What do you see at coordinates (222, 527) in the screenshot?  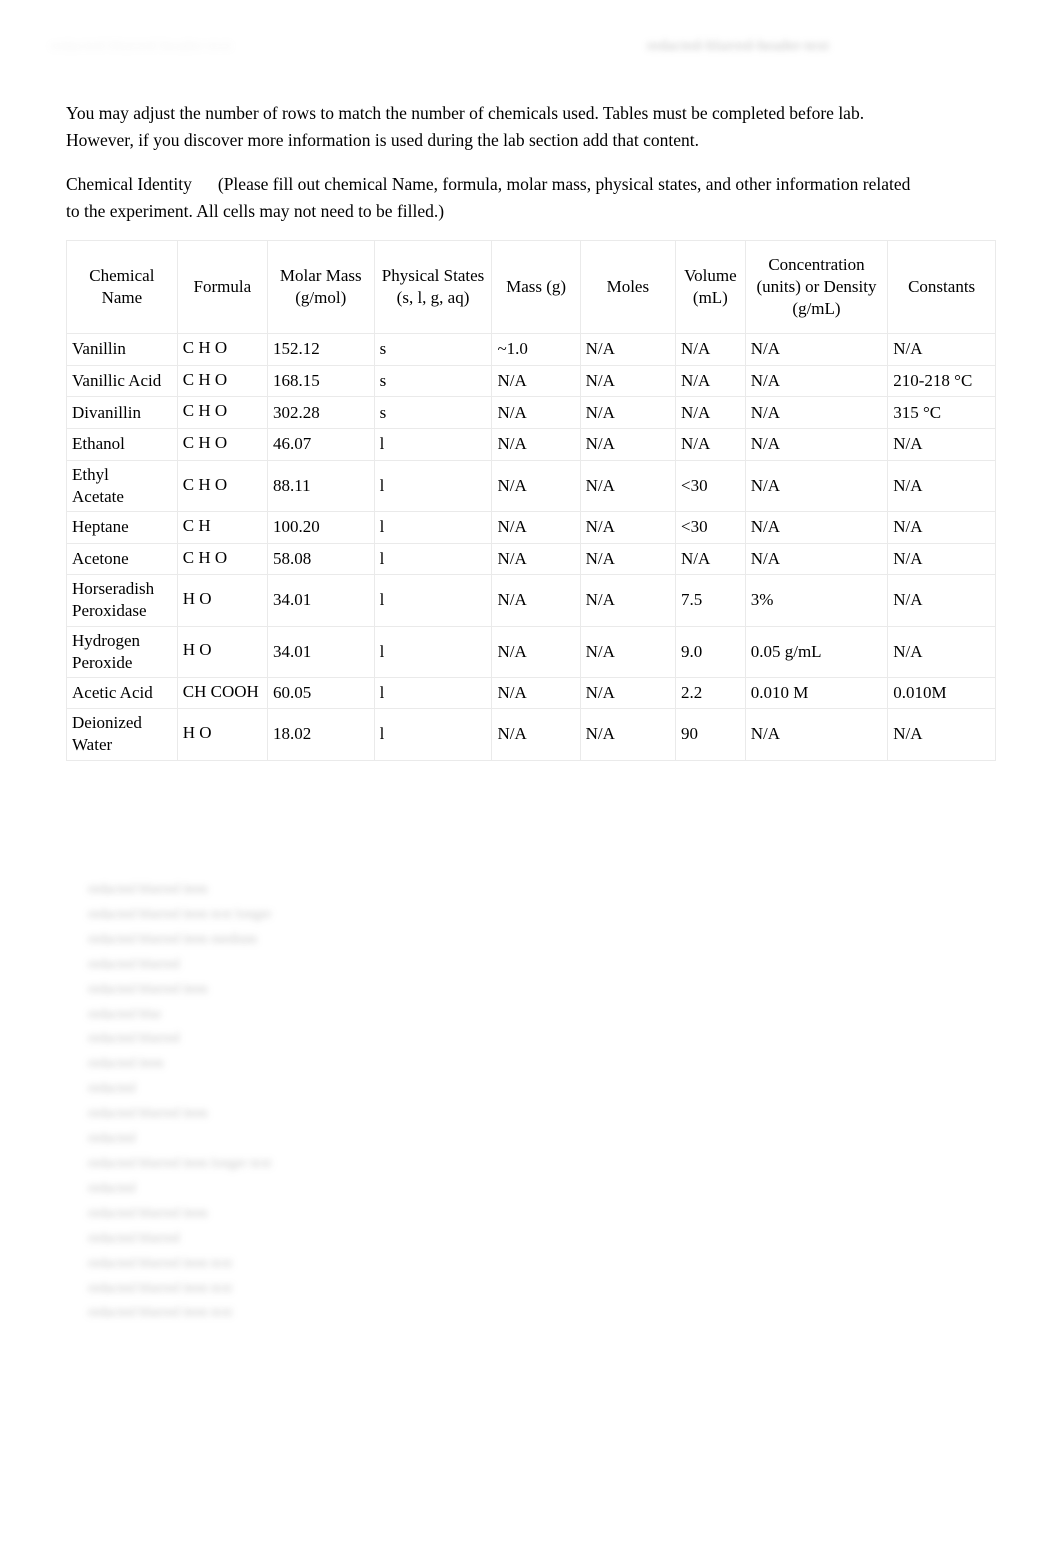 I see `cell-formula: C H7 16` at bounding box center [222, 527].